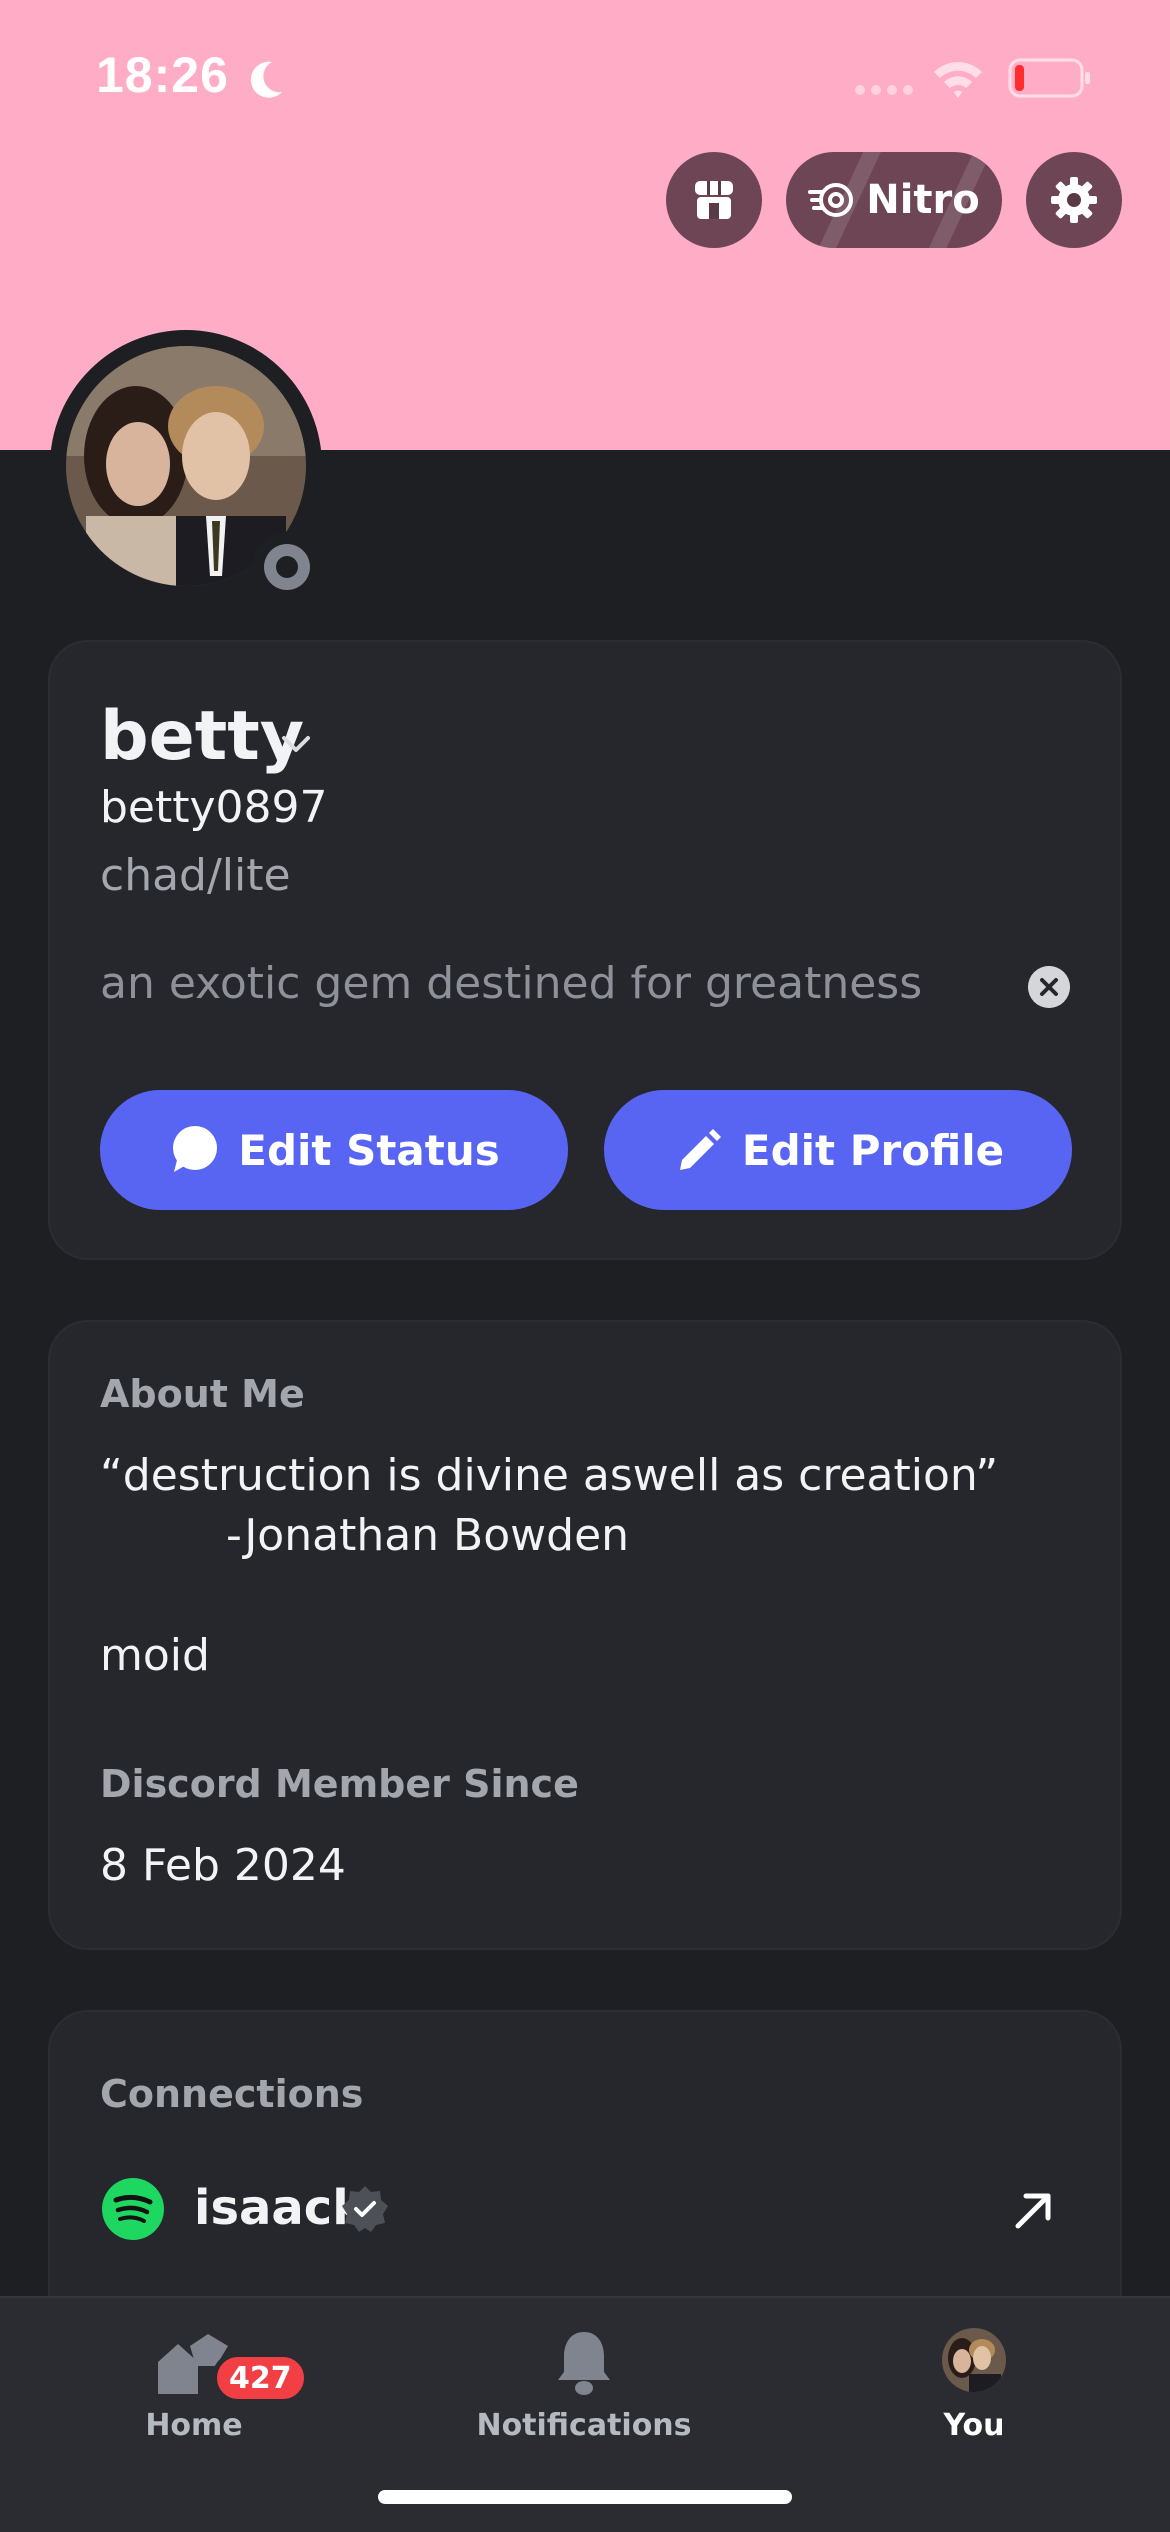 The width and height of the screenshot is (1170, 2532). Describe the element at coordinates (194, 2378) in the screenshot. I see `nav-home: 427 Home` at that location.